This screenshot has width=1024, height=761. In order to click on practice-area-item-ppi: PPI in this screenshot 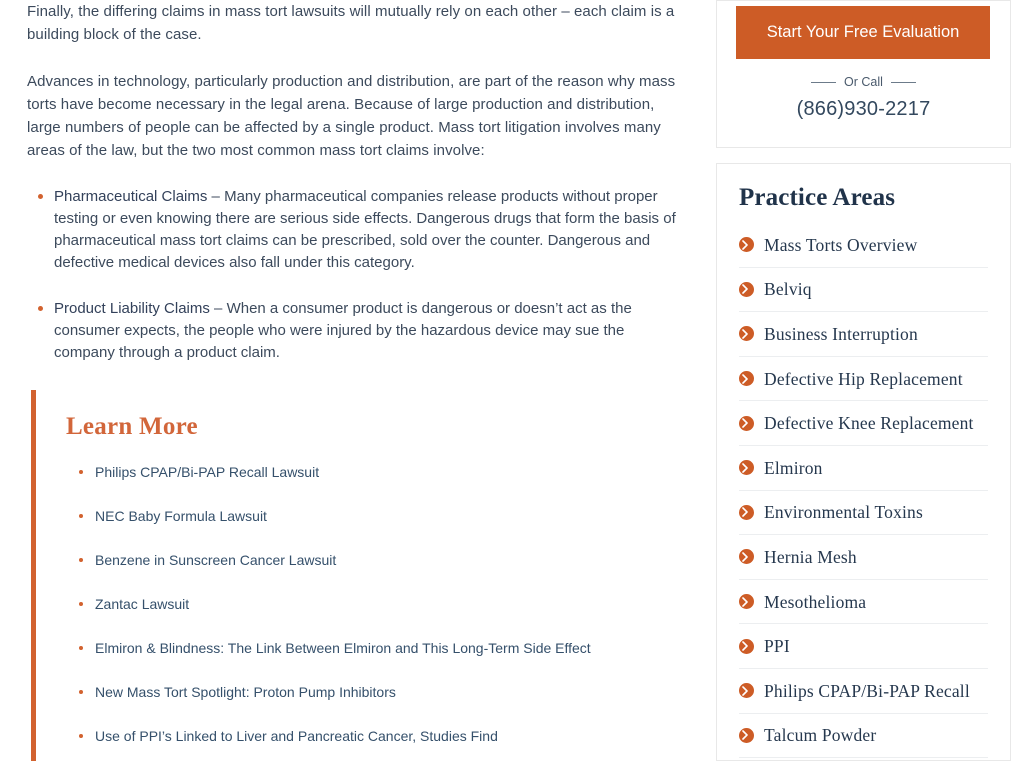, I will do `click(863, 646)`.